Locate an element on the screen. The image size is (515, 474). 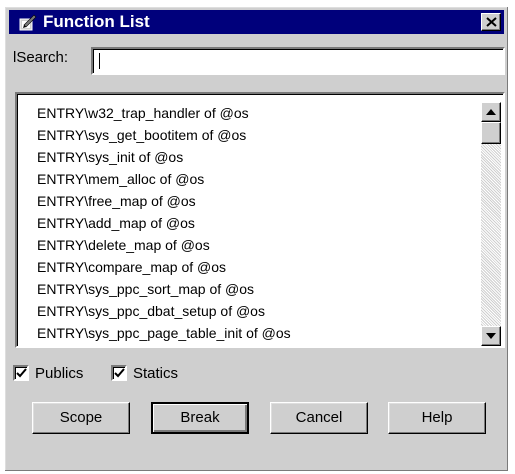
statics-checkbox is located at coordinates (119, 373).